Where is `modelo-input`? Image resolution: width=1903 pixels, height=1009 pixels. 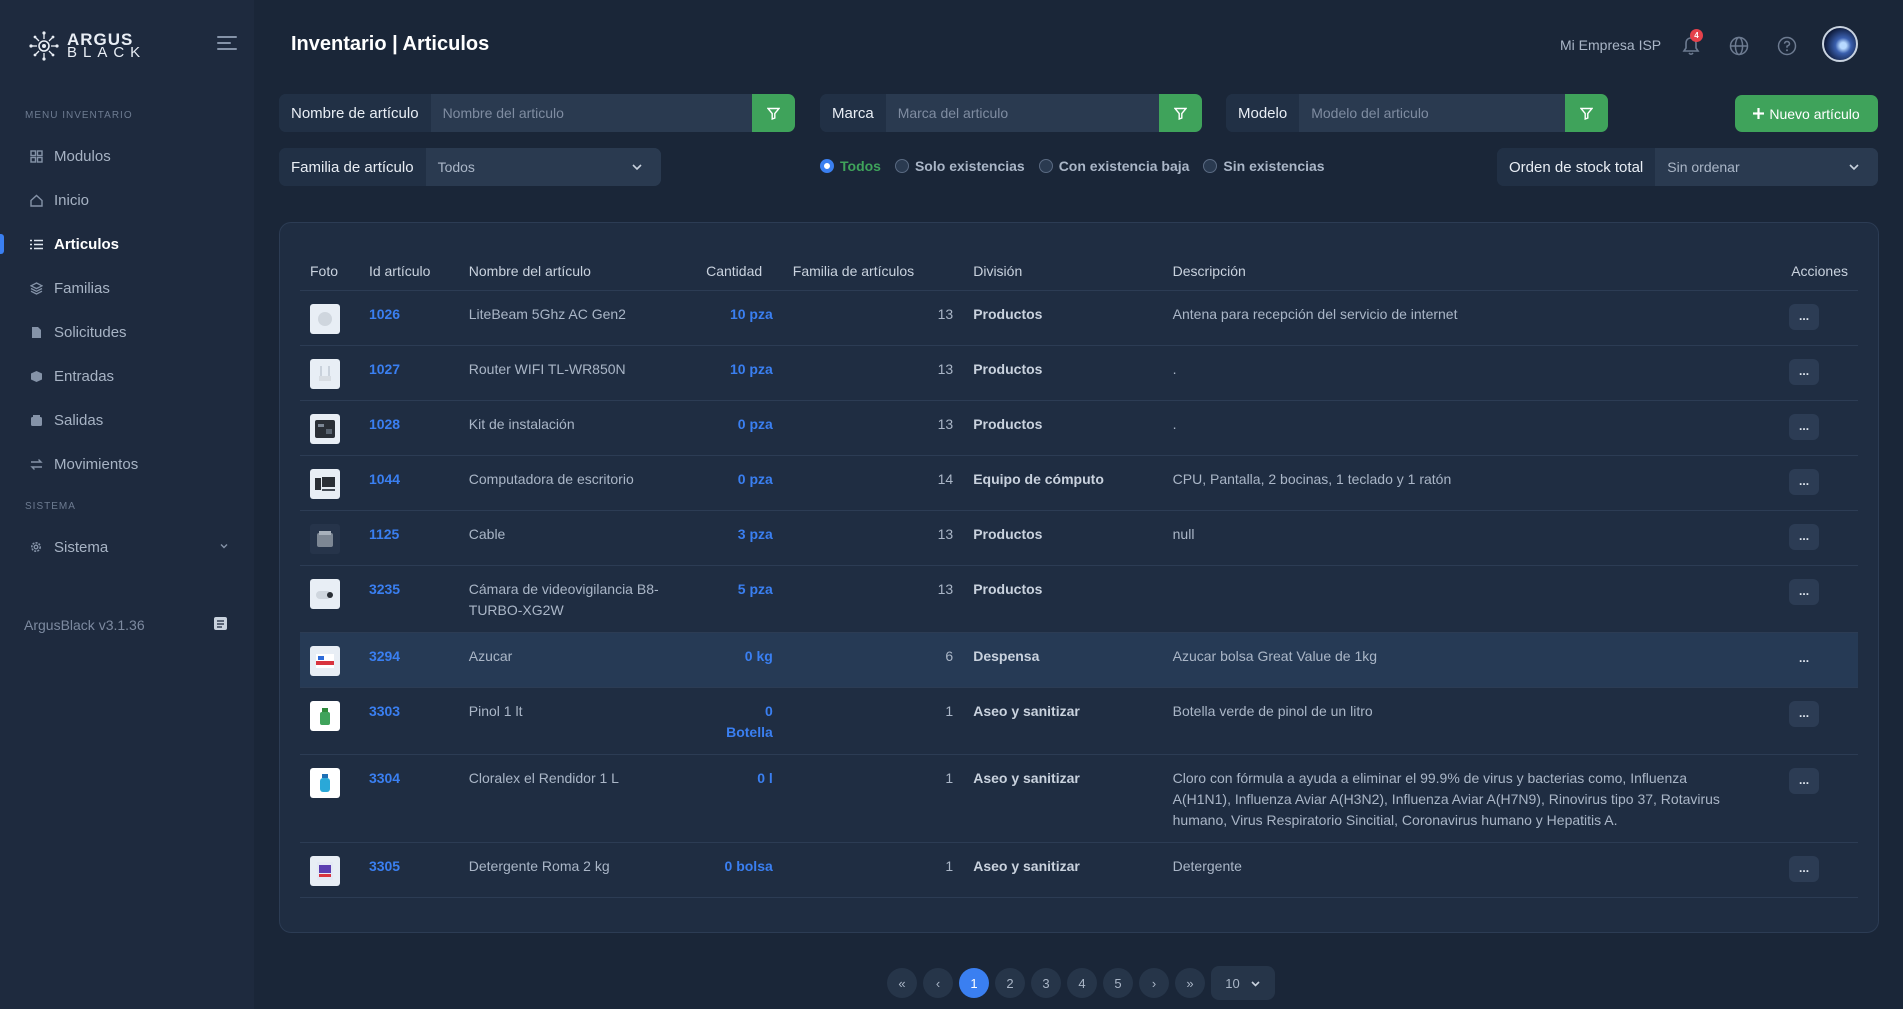
modelo-input is located at coordinates (1432, 113).